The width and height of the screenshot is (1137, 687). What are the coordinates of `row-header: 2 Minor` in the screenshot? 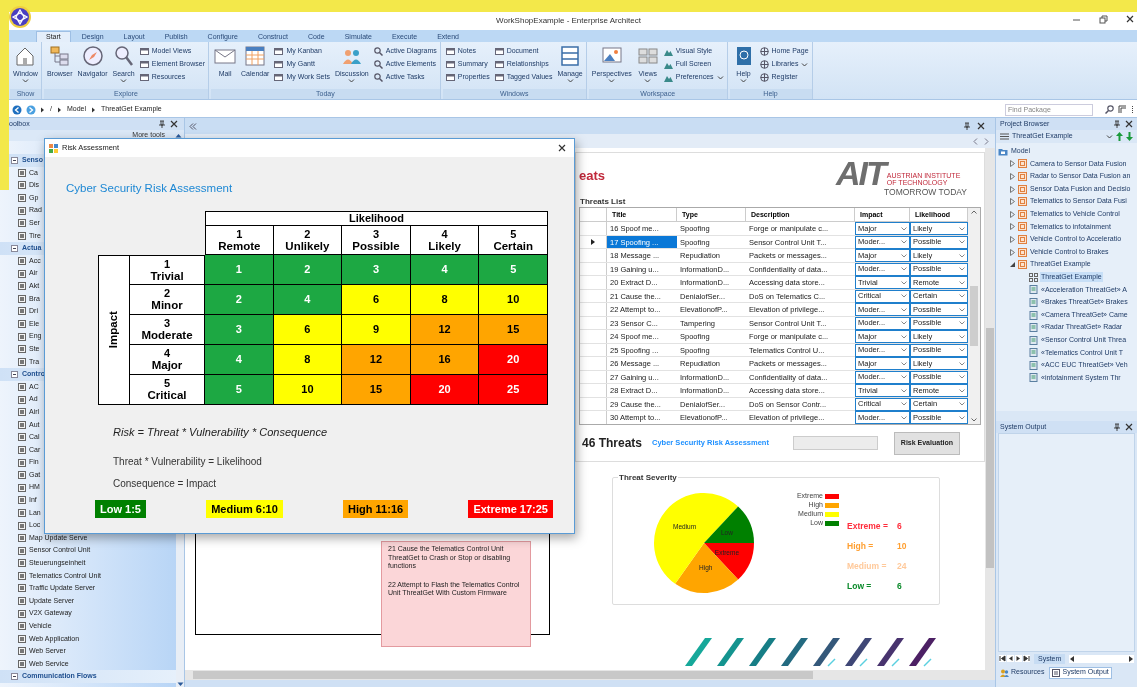 It's located at (167, 300).